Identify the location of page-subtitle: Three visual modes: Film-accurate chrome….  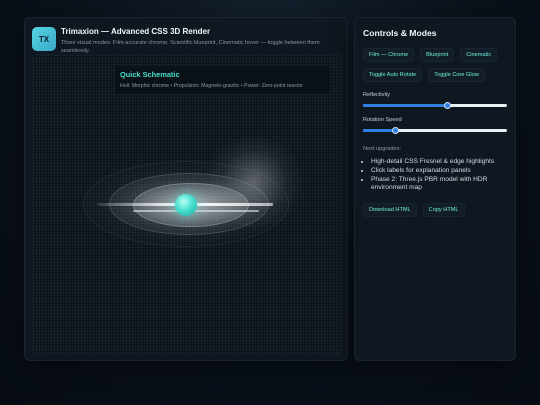
(190, 47).